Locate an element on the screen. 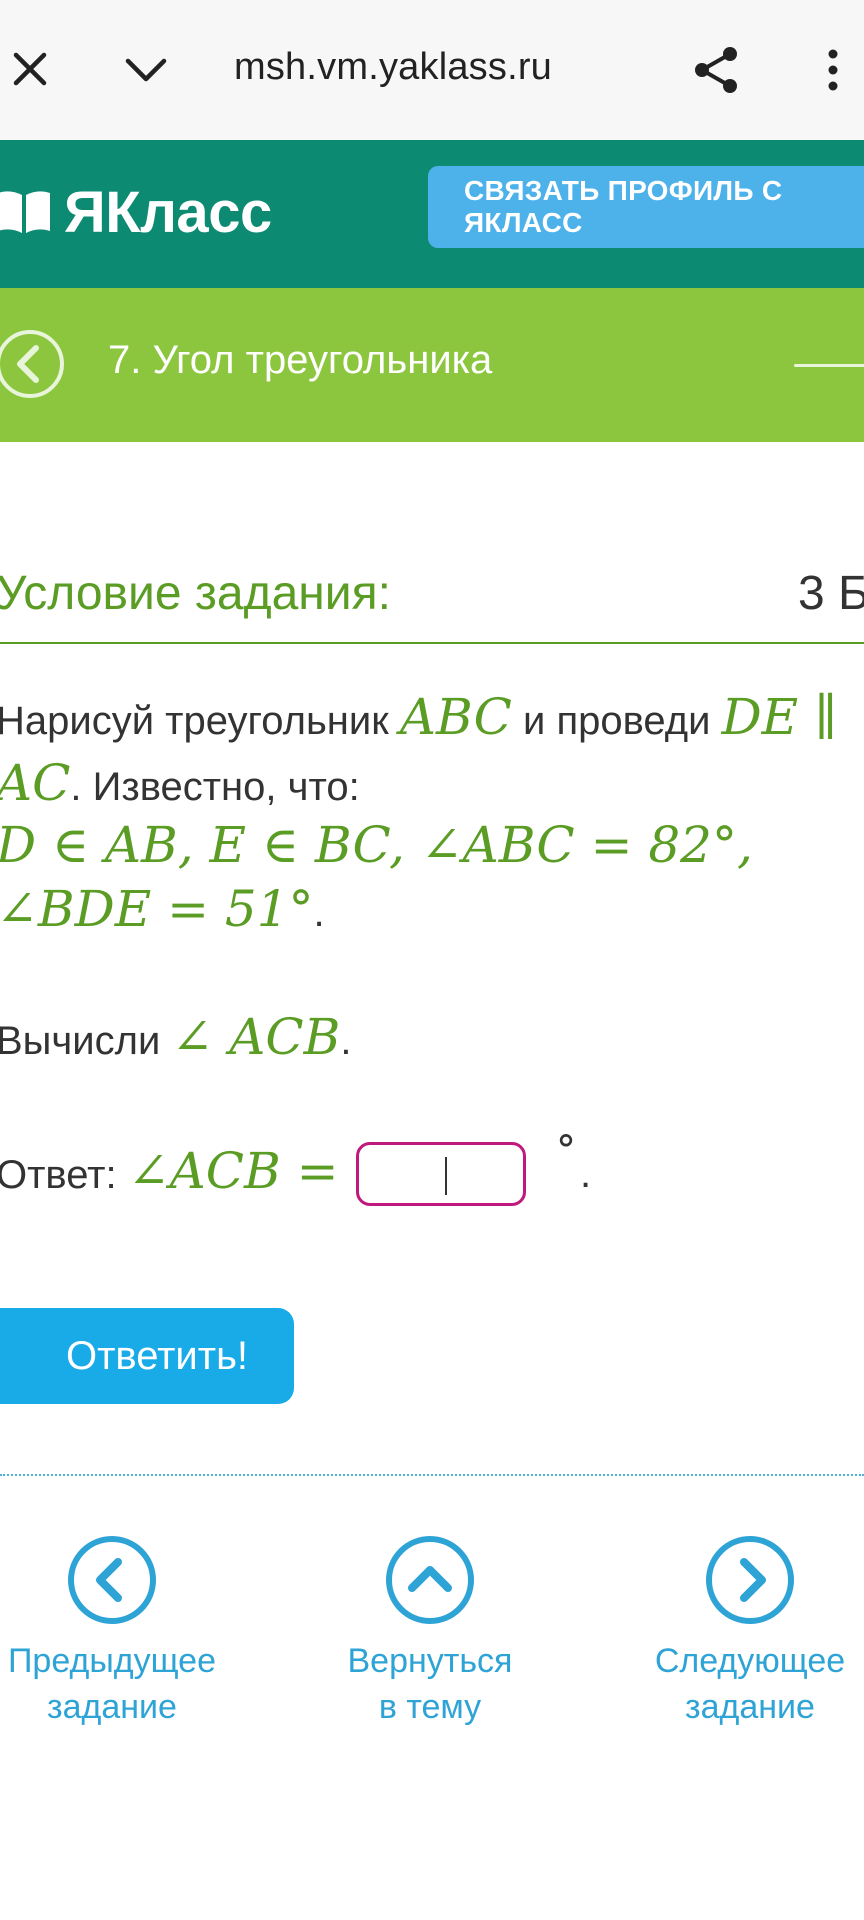  back-to-topic-label: Вернуться в тему is located at coordinates (430, 1684).